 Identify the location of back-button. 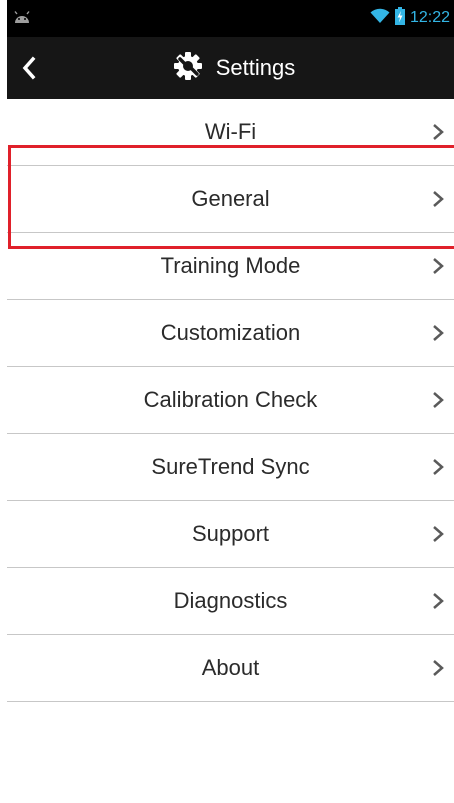
(30, 68).